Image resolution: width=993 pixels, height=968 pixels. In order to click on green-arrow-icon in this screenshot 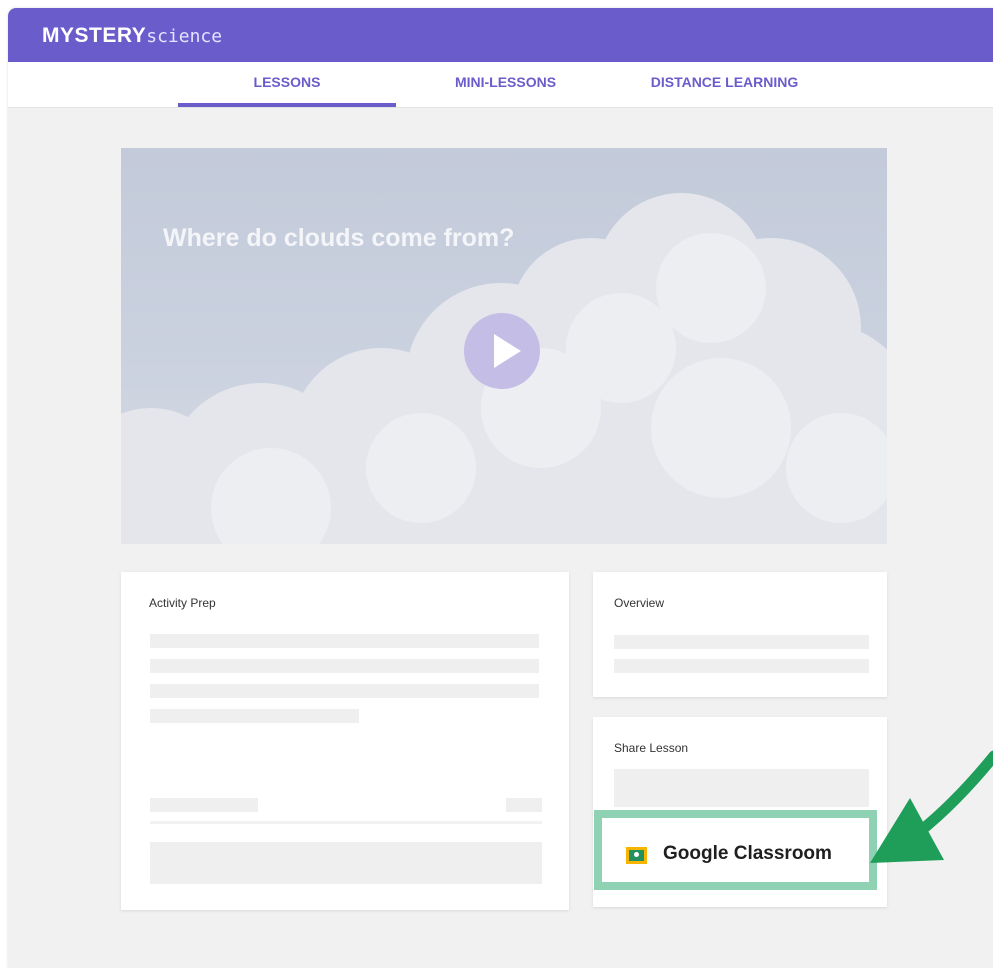, I will do `click(931, 806)`.